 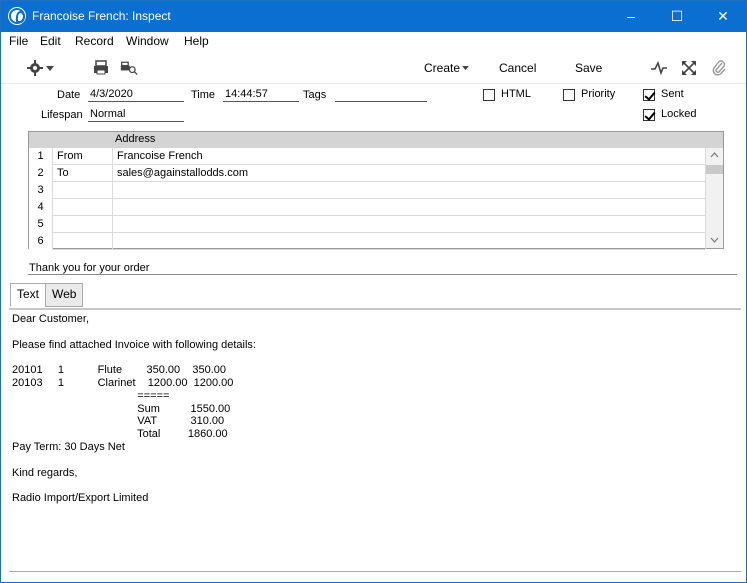 I want to click on tags-label: Tags, so click(x=315, y=95).